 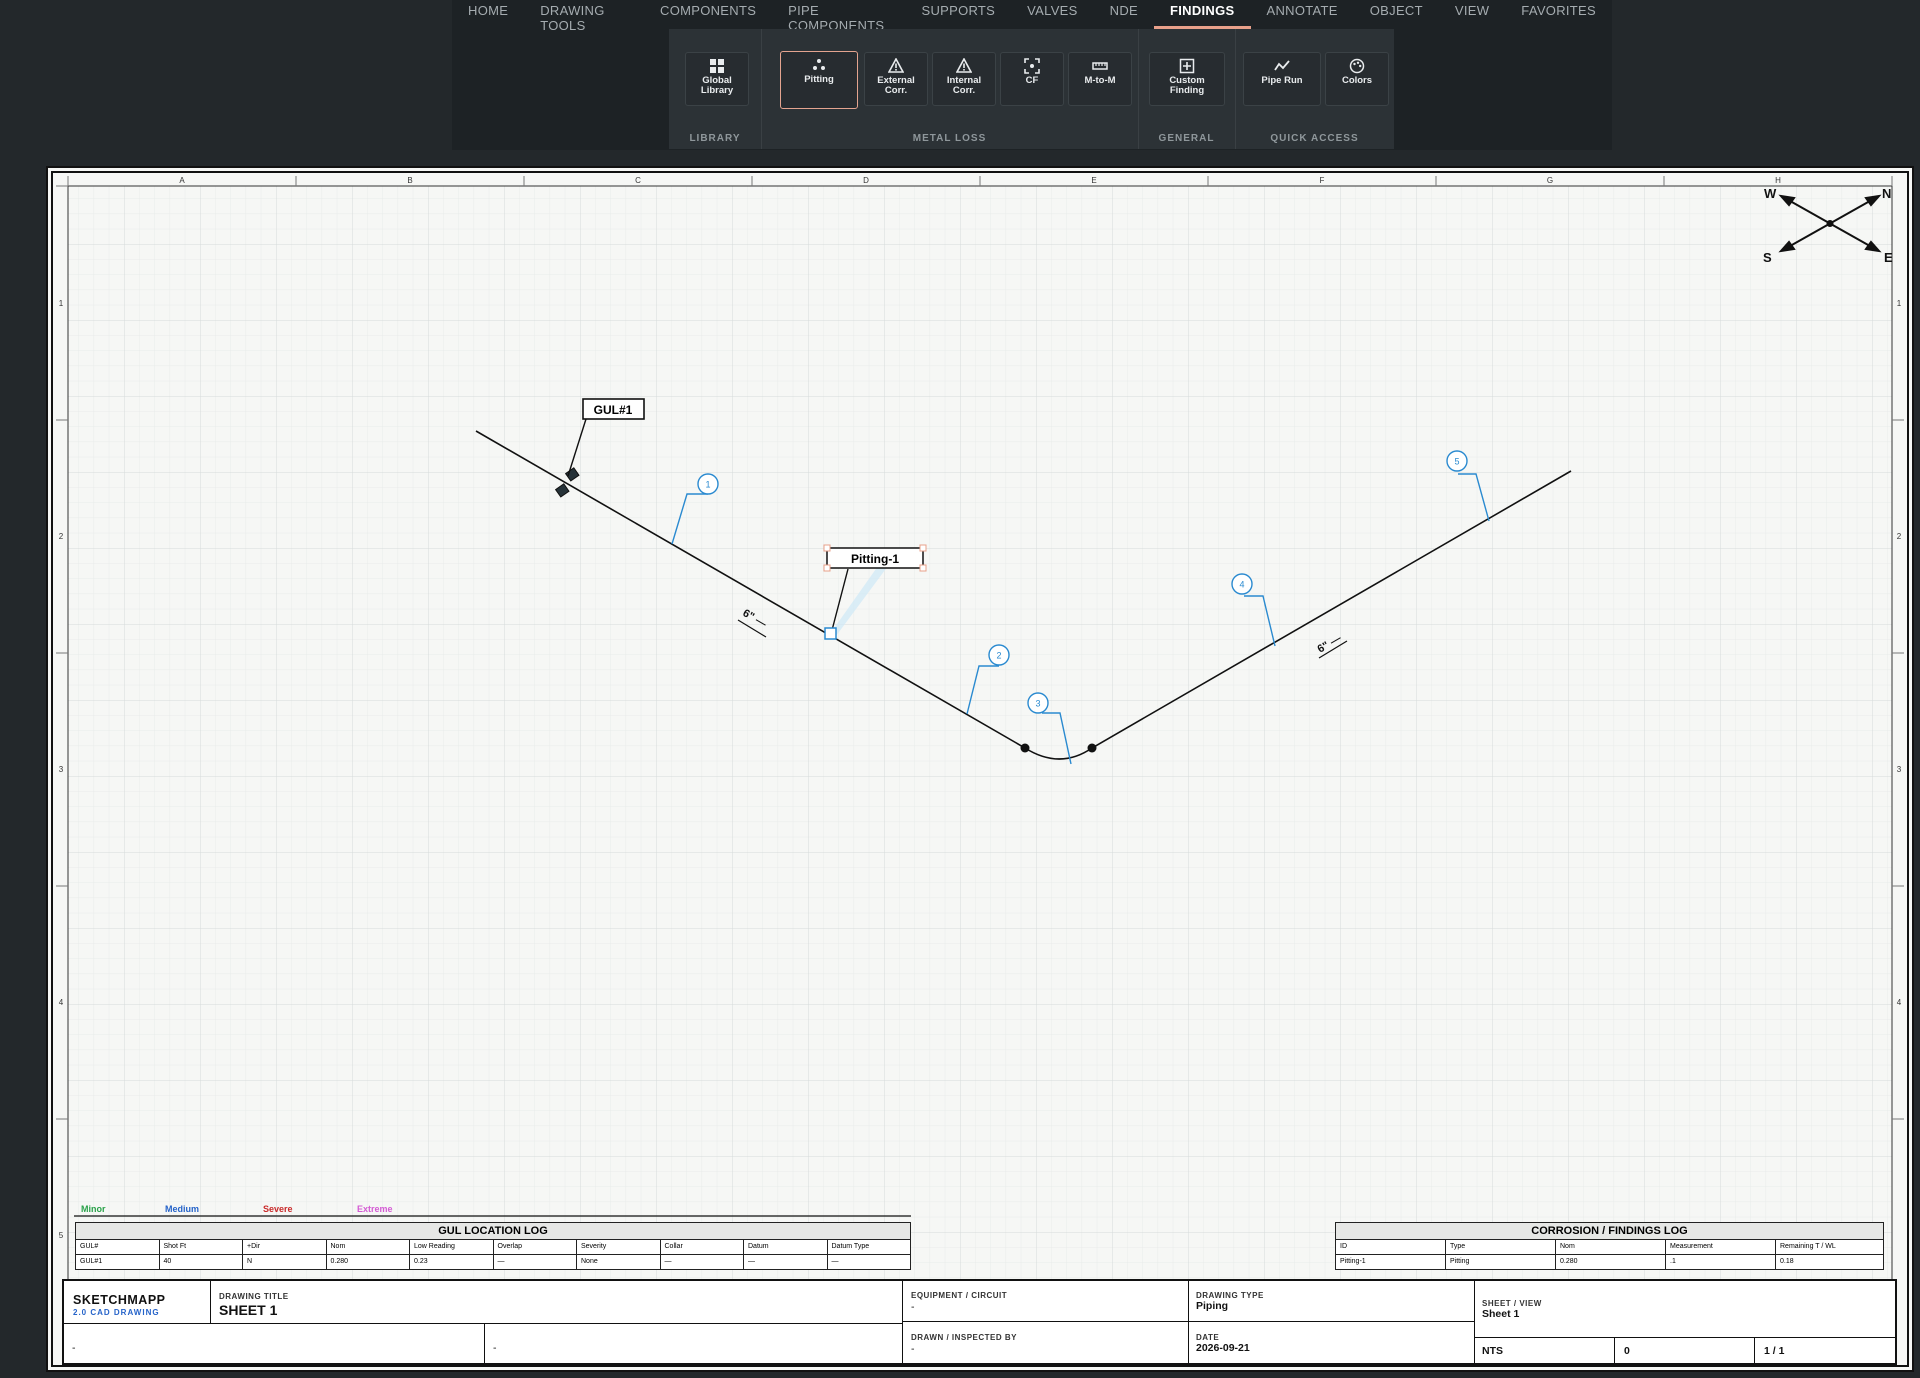 What do you see at coordinates (896, 79) in the screenshot?
I see `external-corrosion-button: External Corr.` at bounding box center [896, 79].